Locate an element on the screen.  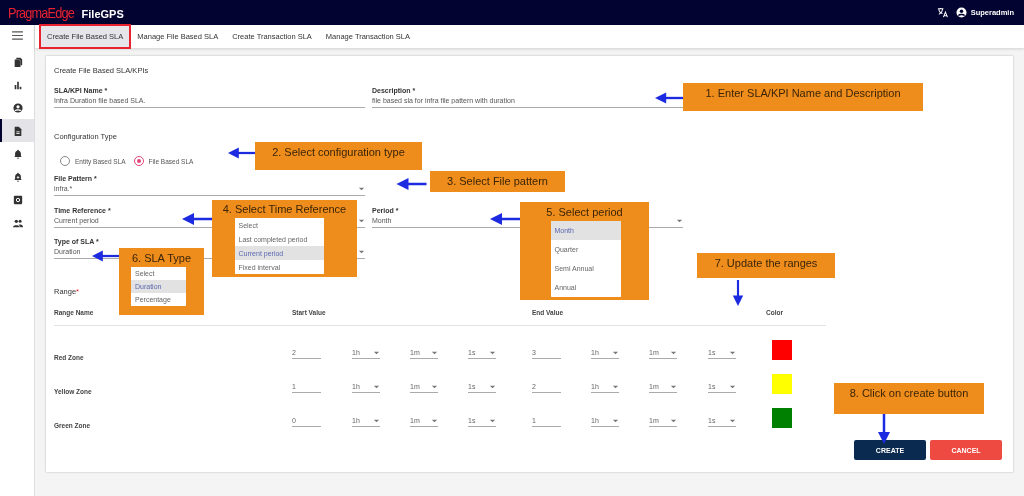
logo-product: FileGPS is located at coordinates (102, 14).